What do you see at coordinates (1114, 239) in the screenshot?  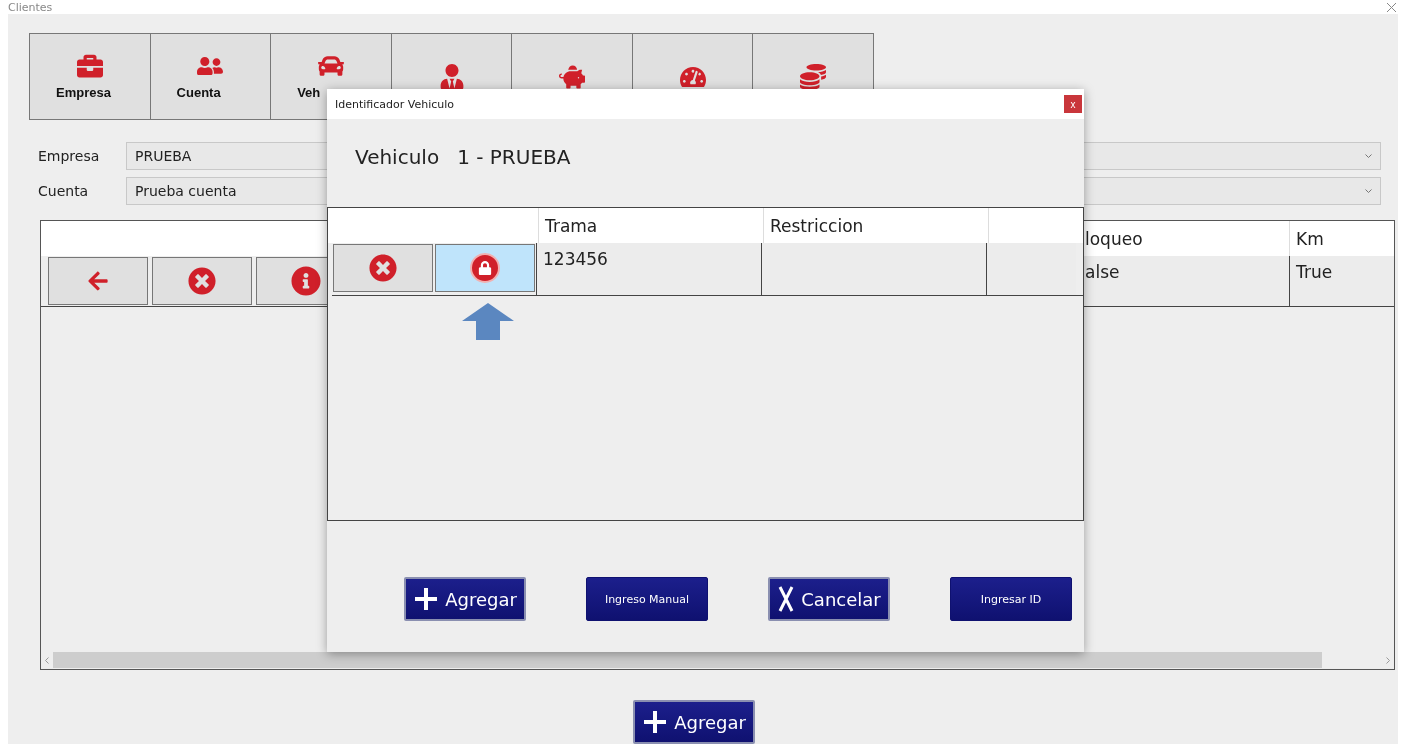 I see `column-header: loqueo` at bounding box center [1114, 239].